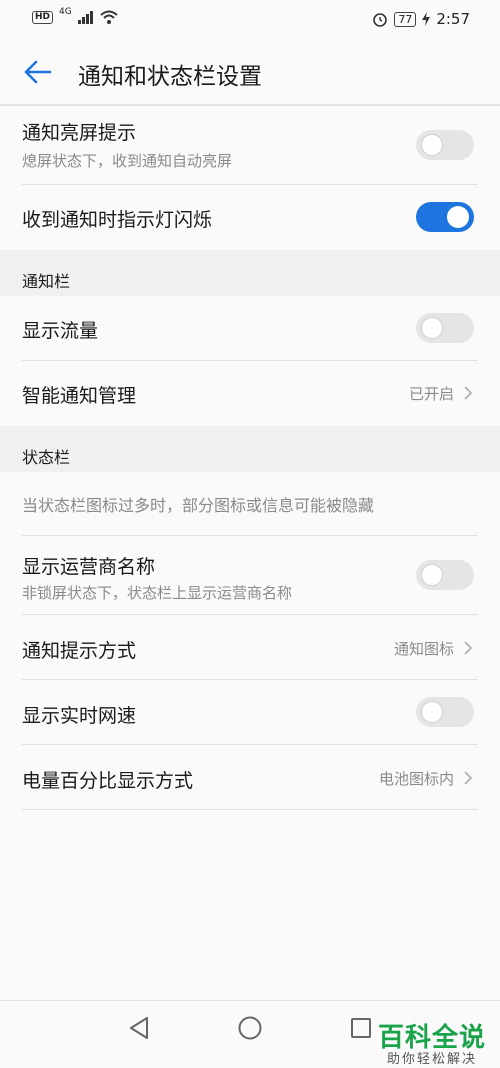 The image size is (500, 1068). What do you see at coordinates (79, 396) in the screenshot?
I see `setting-title: 智能通知管理` at bounding box center [79, 396].